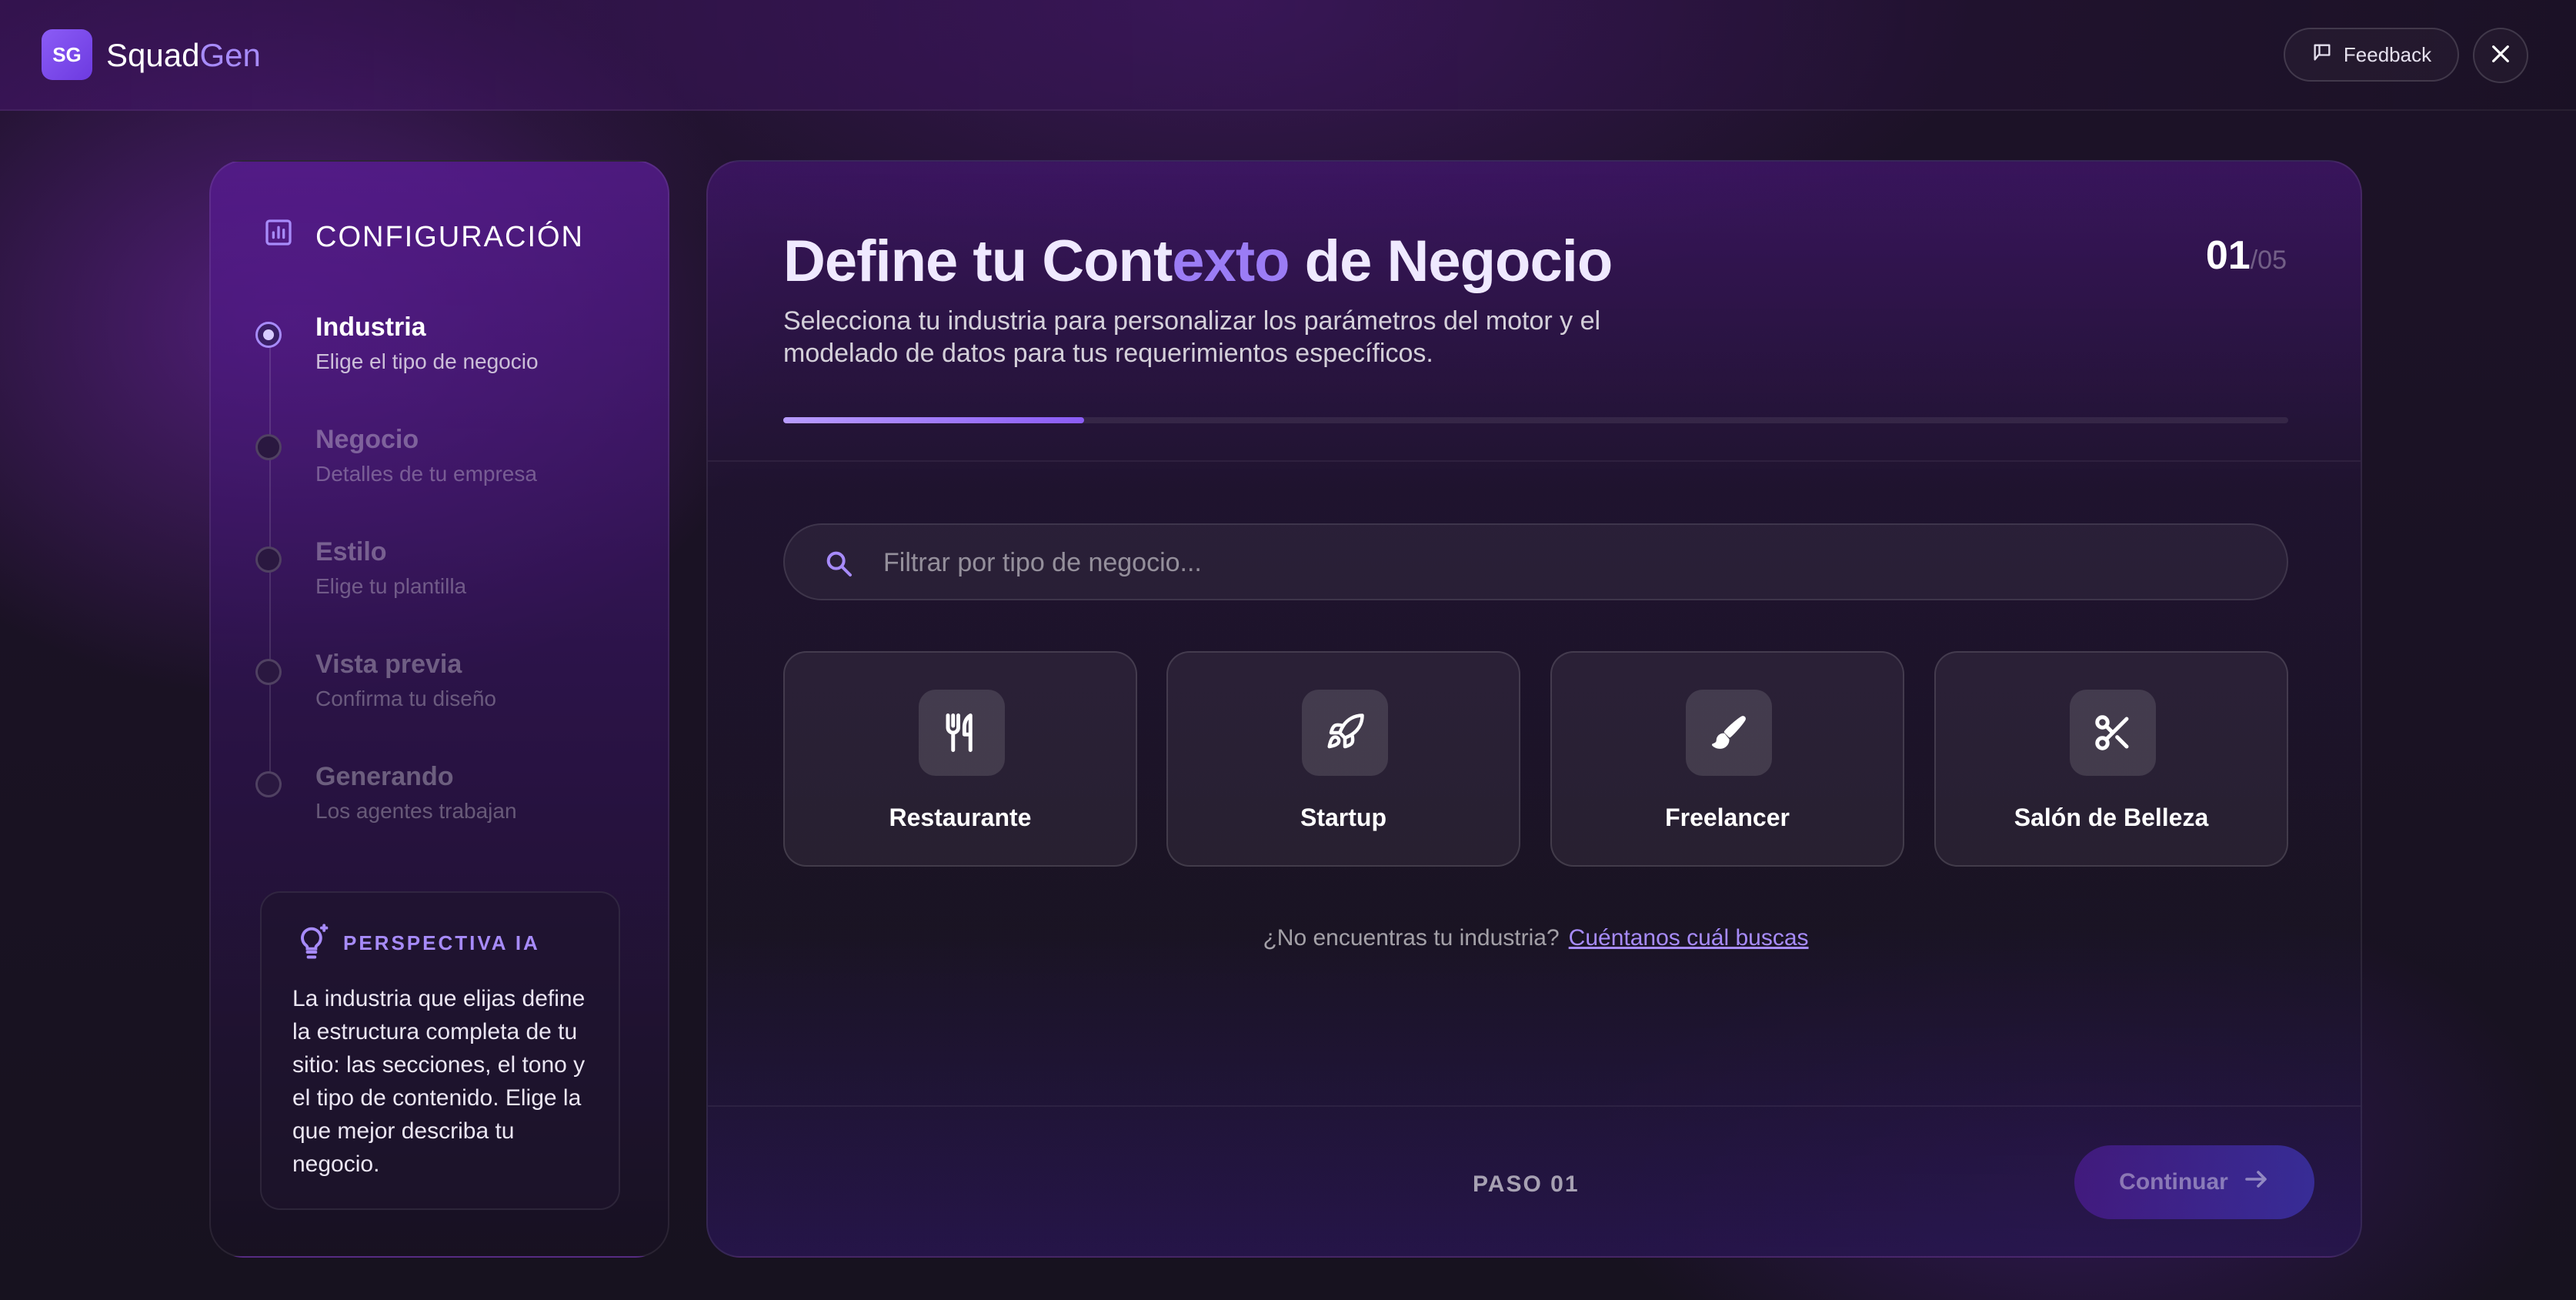  Describe the element at coordinates (2228, 255) in the screenshot. I see `step-current: 01` at that location.